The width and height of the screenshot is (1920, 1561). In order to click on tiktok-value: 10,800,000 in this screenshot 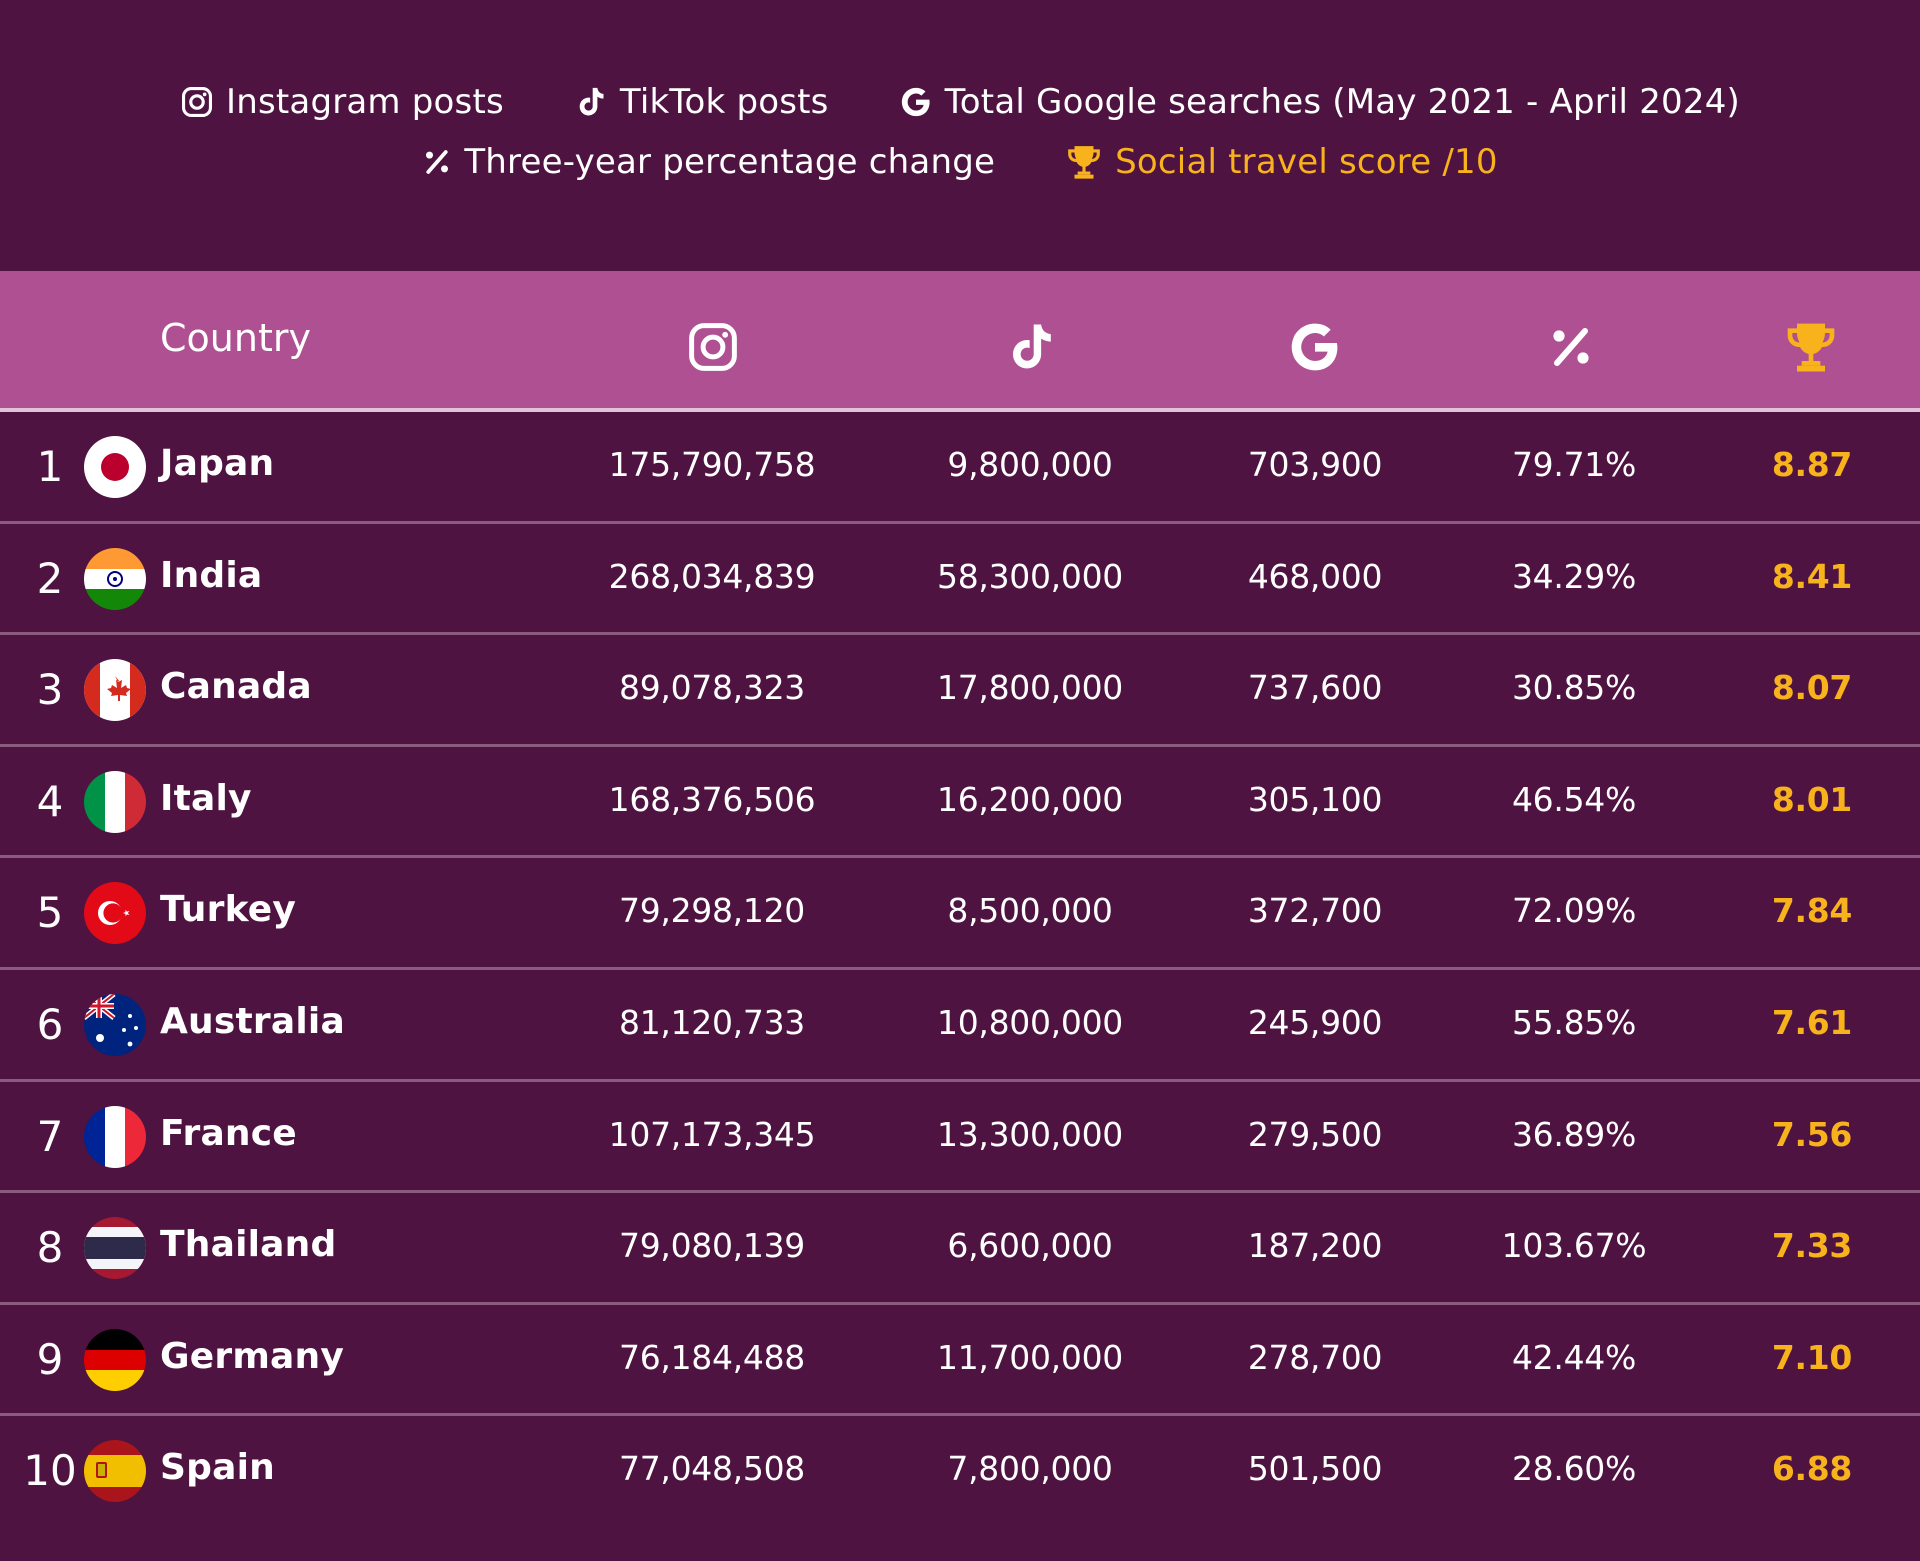, I will do `click(1030, 1022)`.